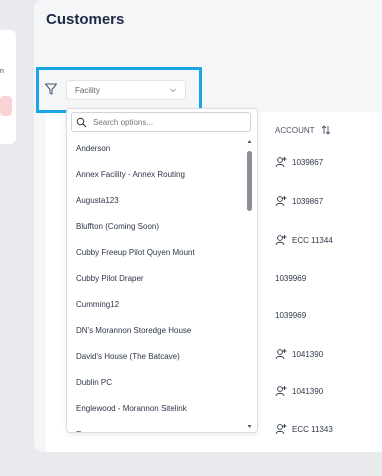 This screenshot has height=476, width=382. What do you see at coordinates (156, 330) in the screenshot?
I see `option-item: DN's Morannon Storedge House` at bounding box center [156, 330].